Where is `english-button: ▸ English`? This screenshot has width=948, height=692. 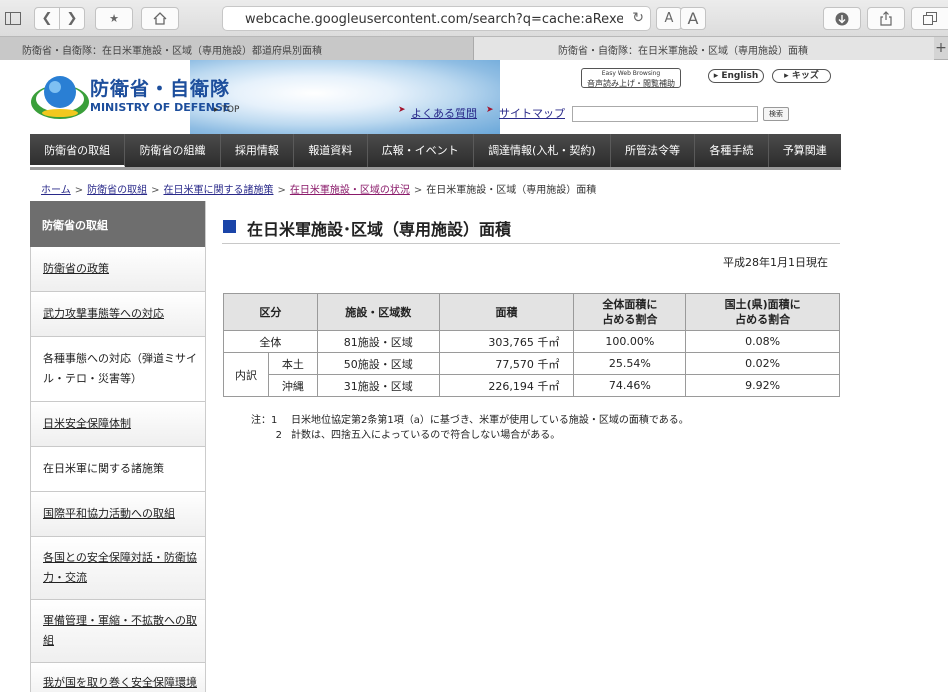
english-button: ▸ English is located at coordinates (736, 76).